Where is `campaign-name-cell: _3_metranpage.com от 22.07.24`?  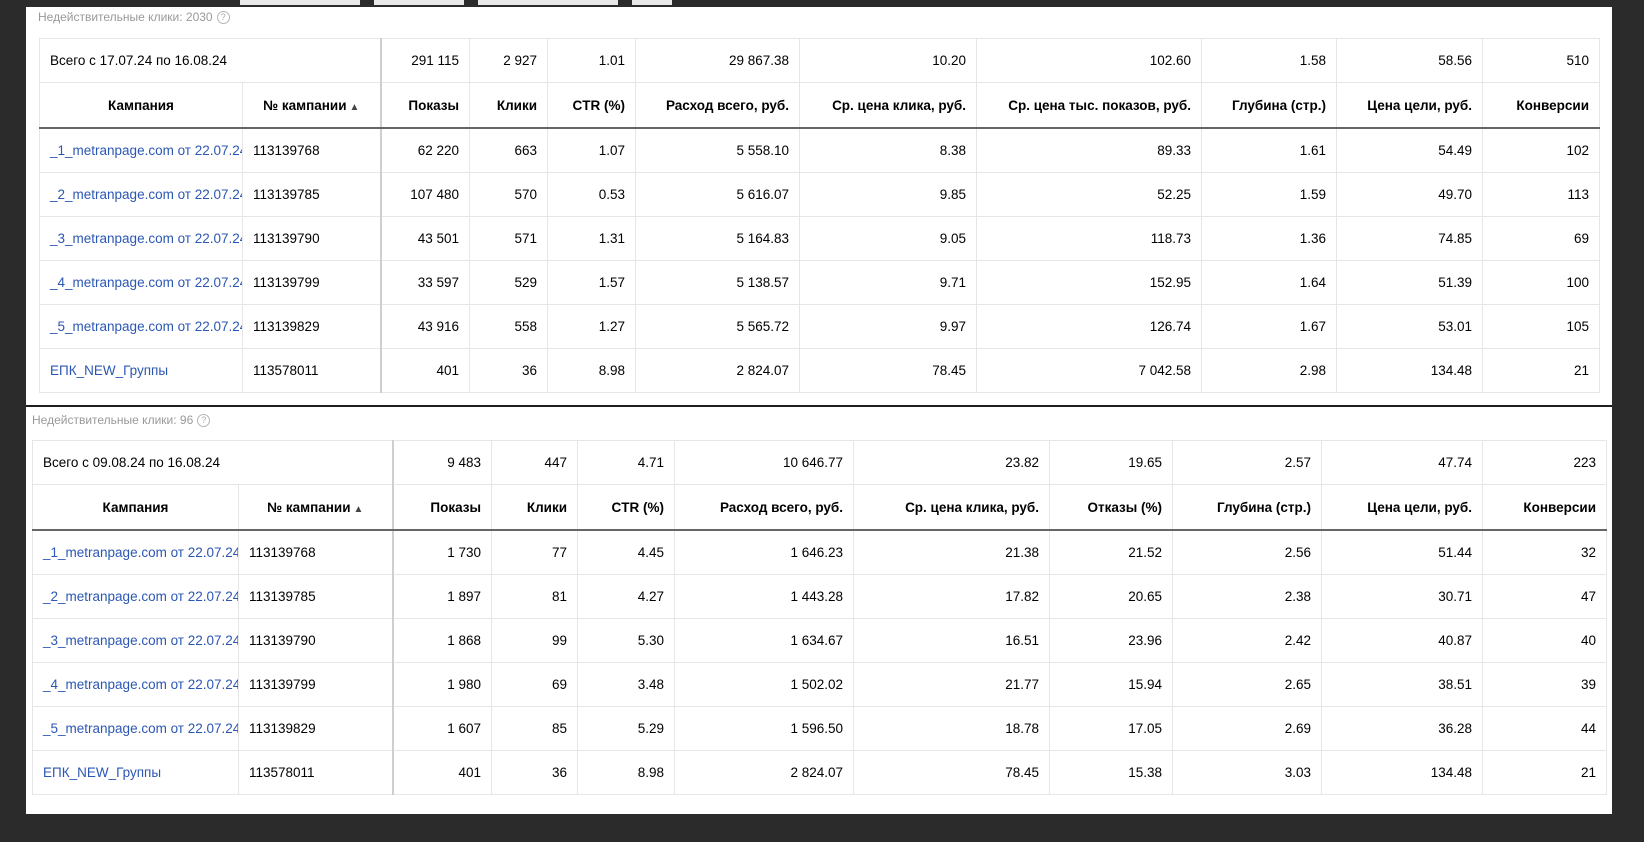 campaign-name-cell: _3_metranpage.com от 22.07.24 is located at coordinates (141, 238).